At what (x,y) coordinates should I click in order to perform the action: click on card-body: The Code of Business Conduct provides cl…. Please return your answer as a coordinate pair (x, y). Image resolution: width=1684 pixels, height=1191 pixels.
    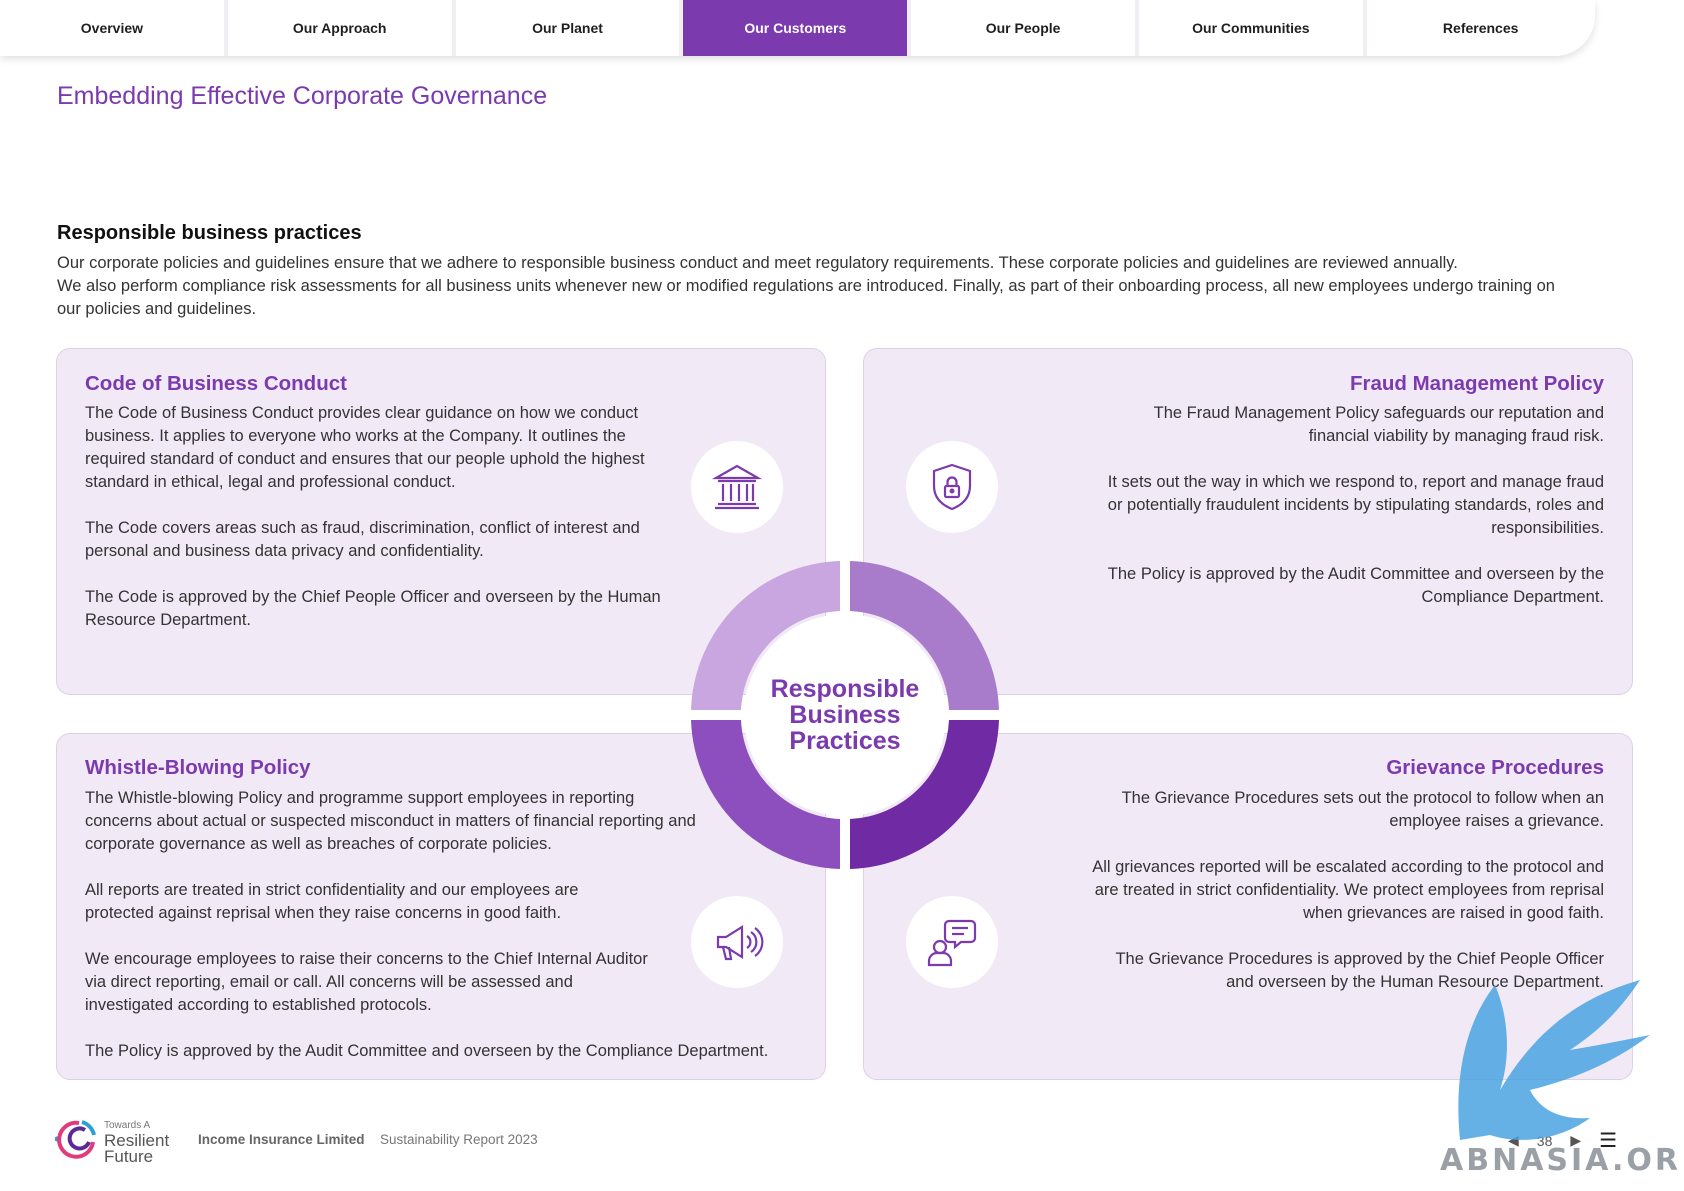
    Looking at the image, I should click on (375, 528).